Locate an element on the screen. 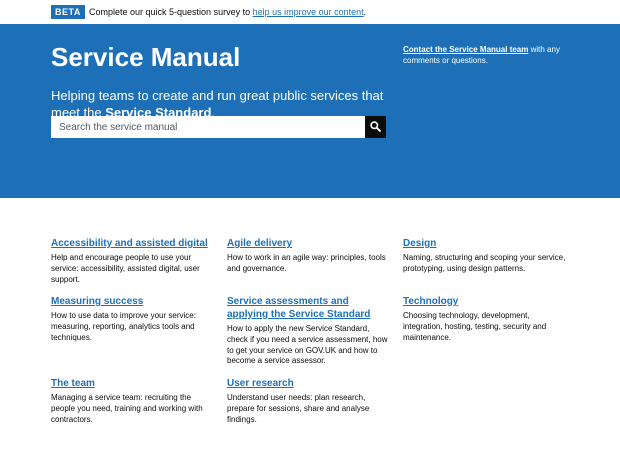  search-field is located at coordinates (208, 127).